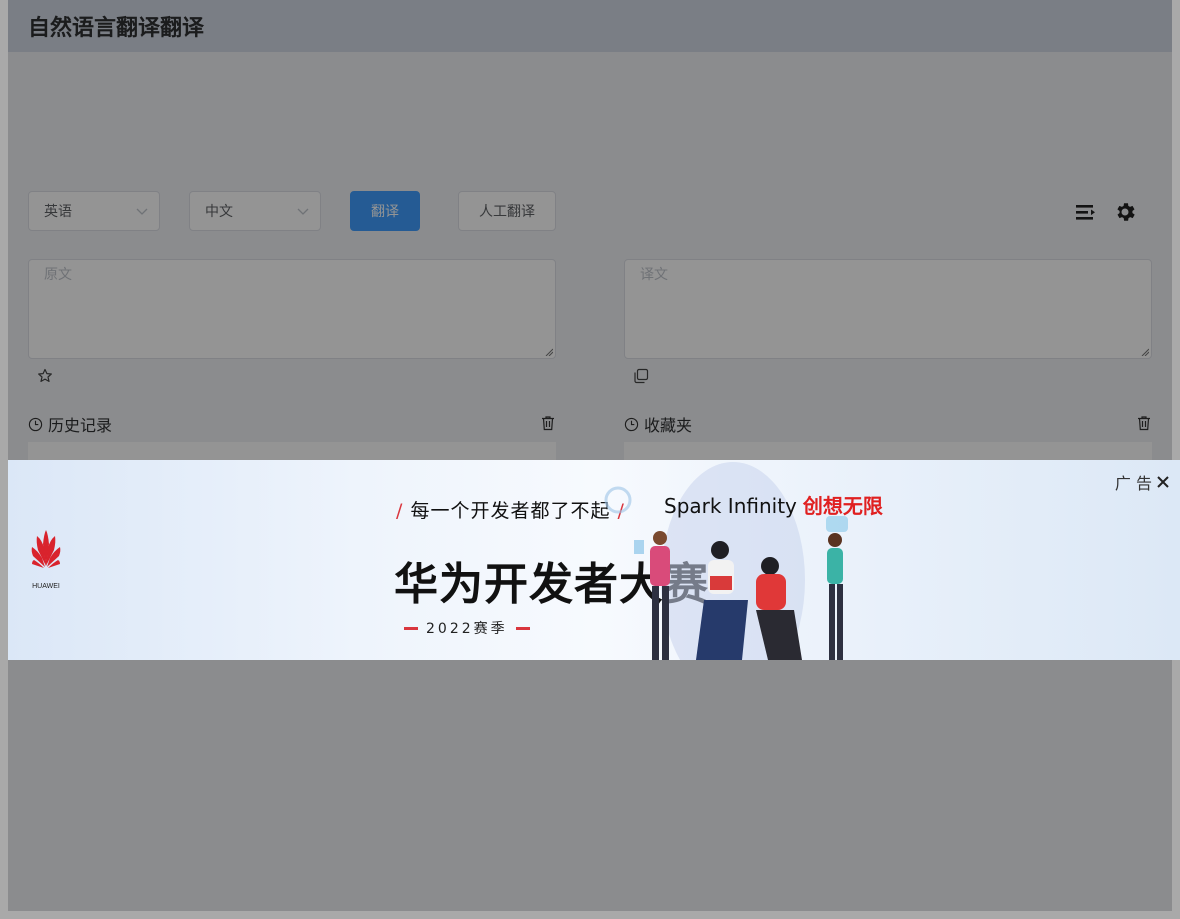 The height and width of the screenshot is (919, 1180). I want to click on slogan-bar-left: /, so click(400, 511).